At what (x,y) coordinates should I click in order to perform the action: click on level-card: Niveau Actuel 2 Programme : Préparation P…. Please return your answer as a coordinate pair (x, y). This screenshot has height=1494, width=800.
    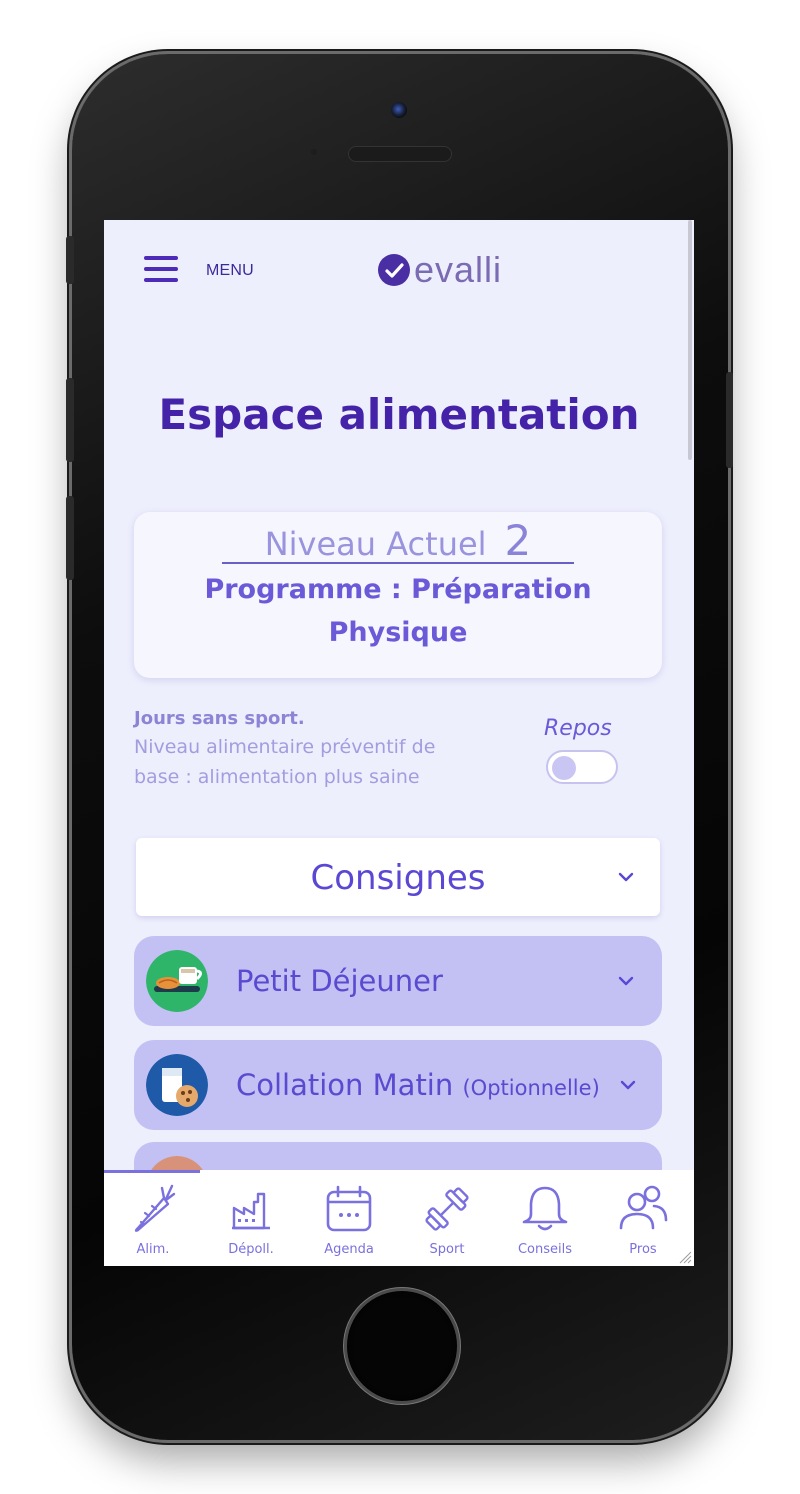
    Looking at the image, I should click on (398, 595).